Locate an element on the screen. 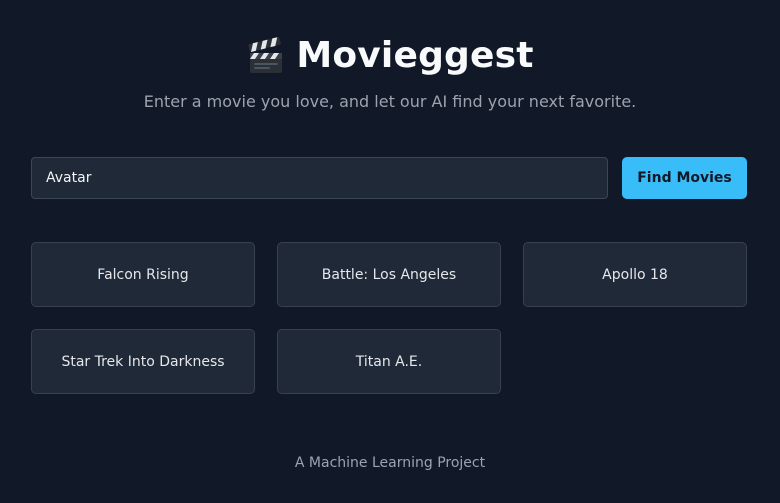 The height and width of the screenshot is (503, 780). search-bar: Find Movies is located at coordinates (389, 178).